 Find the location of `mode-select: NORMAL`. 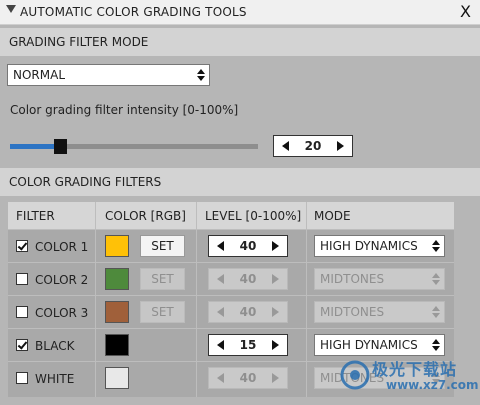

mode-select: NORMAL is located at coordinates (108, 75).